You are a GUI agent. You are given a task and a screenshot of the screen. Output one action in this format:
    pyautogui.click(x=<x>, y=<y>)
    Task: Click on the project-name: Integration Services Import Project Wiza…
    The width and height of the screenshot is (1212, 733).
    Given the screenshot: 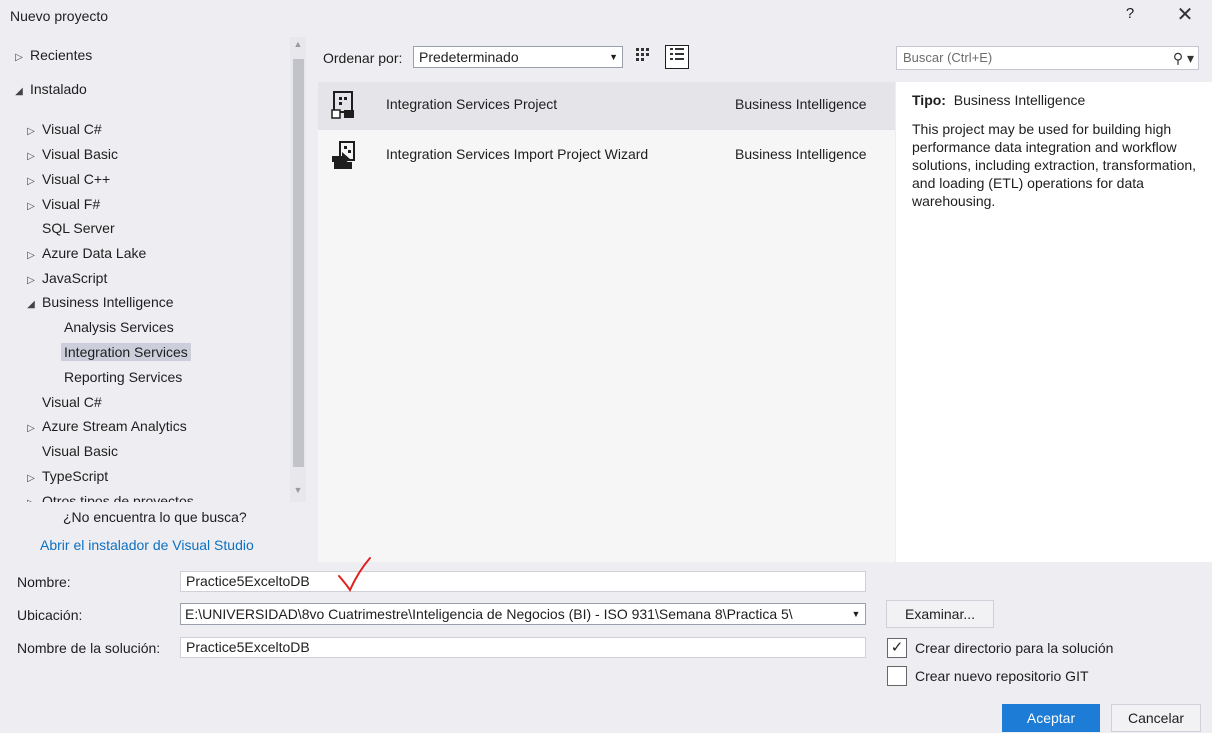 What is the action you would take?
    pyautogui.click(x=517, y=154)
    